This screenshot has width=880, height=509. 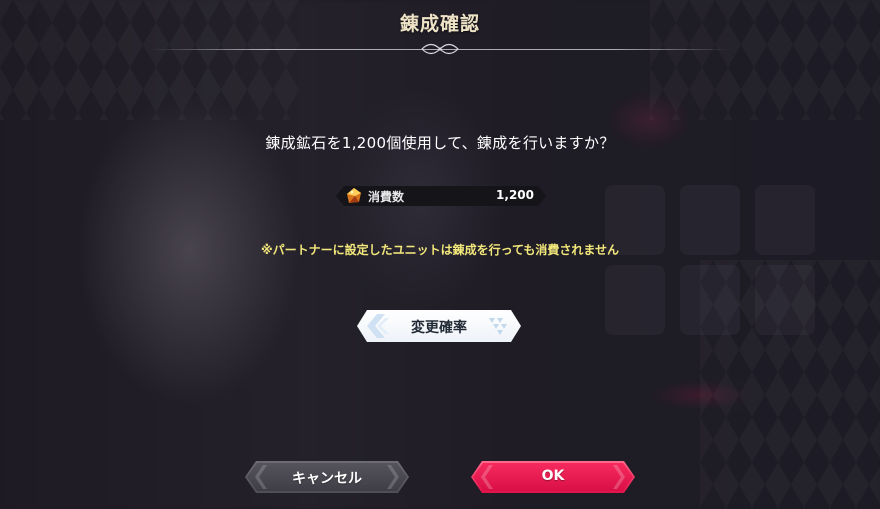 What do you see at coordinates (354, 195) in the screenshot?
I see `ore-icon` at bounding box center [354, 195].